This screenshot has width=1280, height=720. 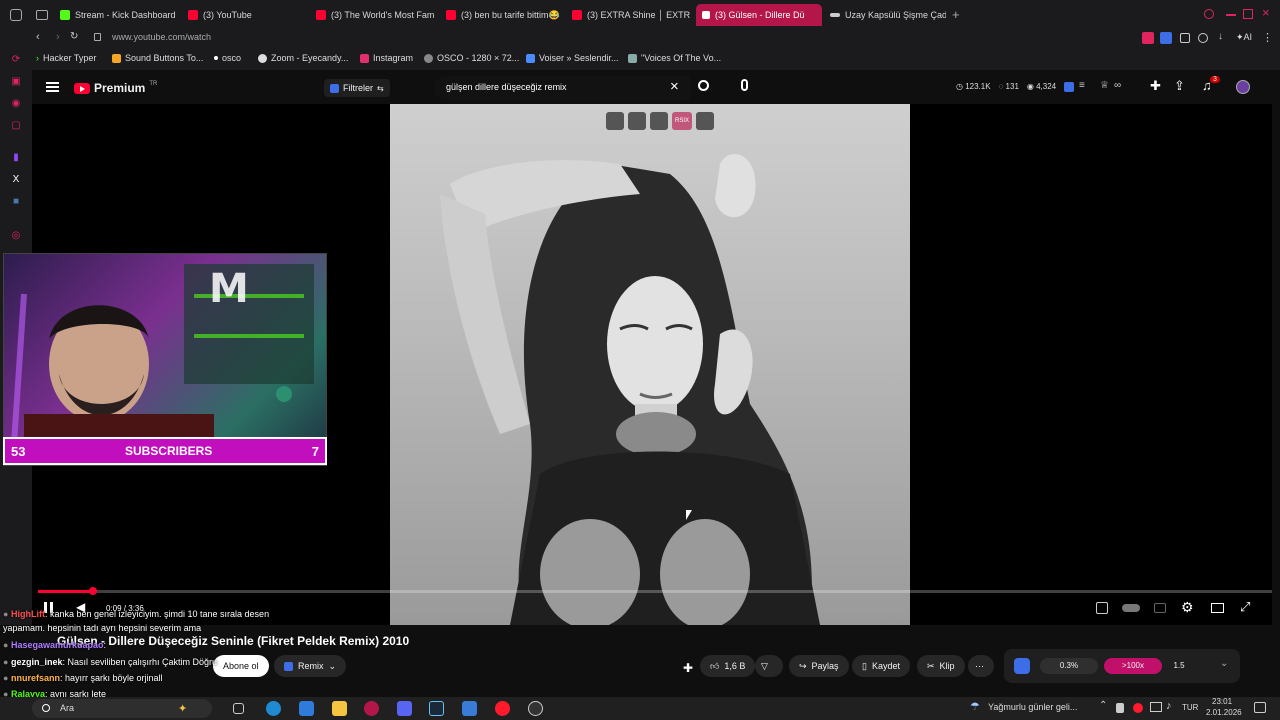 What do you see at coordinates (1120, 708) in the screenshot?
I see `tray-app-icon` at bounding box center [1120, 708].